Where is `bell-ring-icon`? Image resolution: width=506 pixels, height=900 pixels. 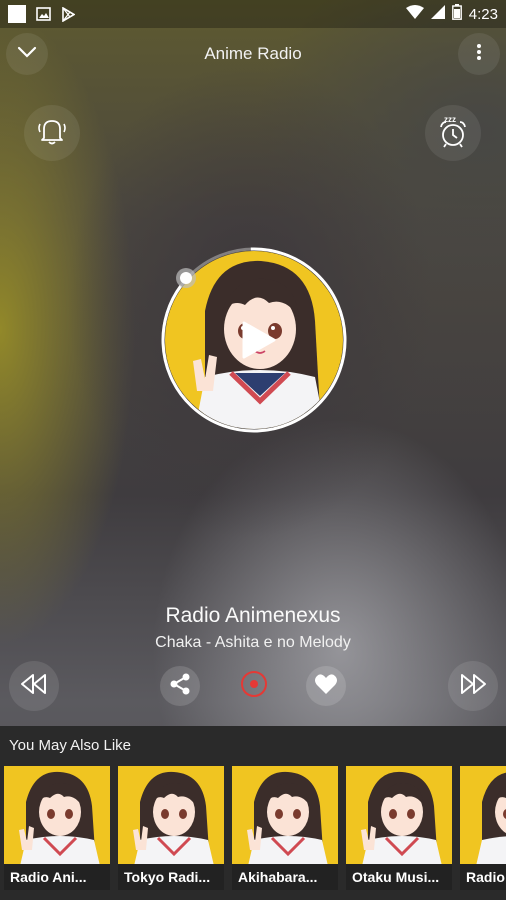 bell-ring-icon is located at coordinates (52, 133).